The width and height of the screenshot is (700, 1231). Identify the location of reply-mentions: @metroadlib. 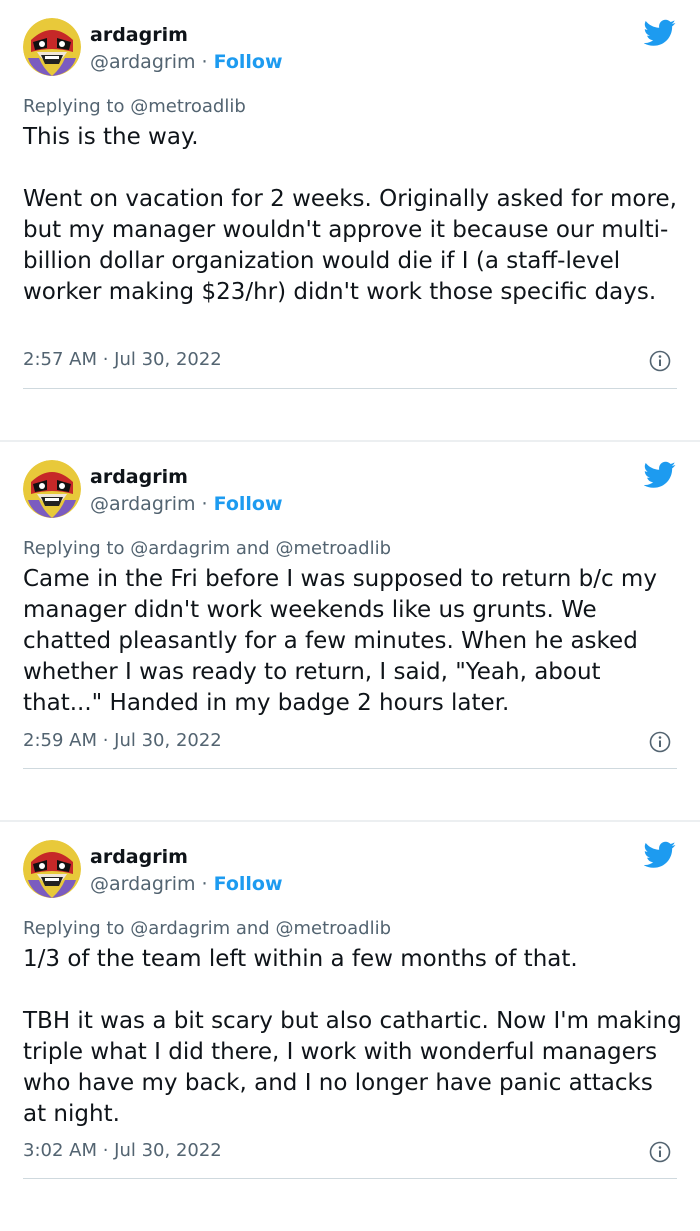
(188, 106).